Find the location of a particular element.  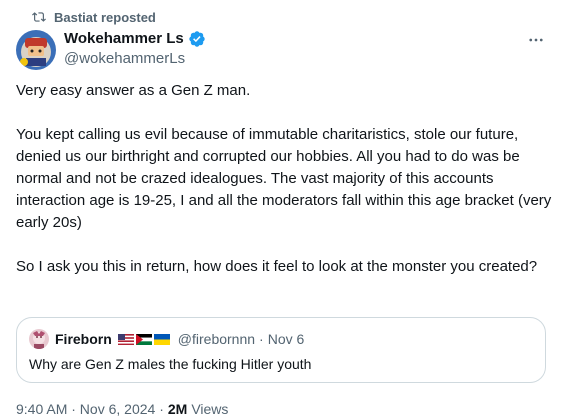

ukraine-flag-icon is located at coordinates (161, 339).